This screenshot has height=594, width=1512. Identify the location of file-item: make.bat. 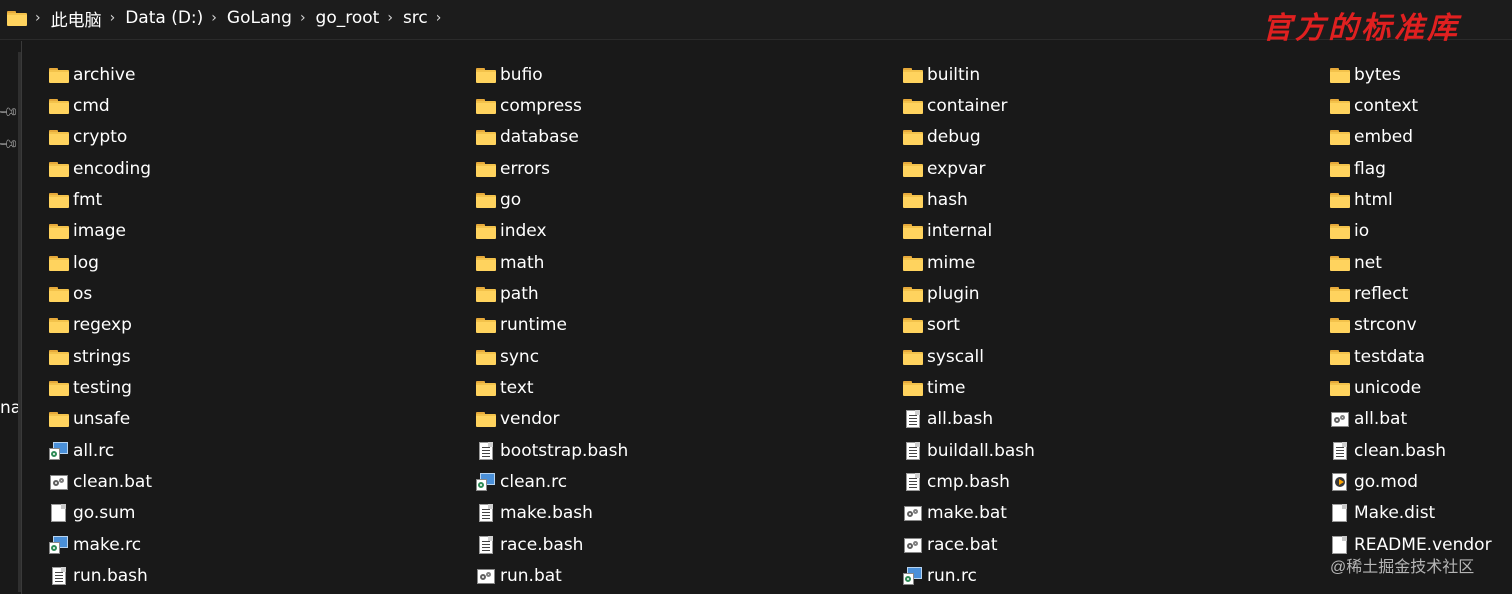
(968, 513).